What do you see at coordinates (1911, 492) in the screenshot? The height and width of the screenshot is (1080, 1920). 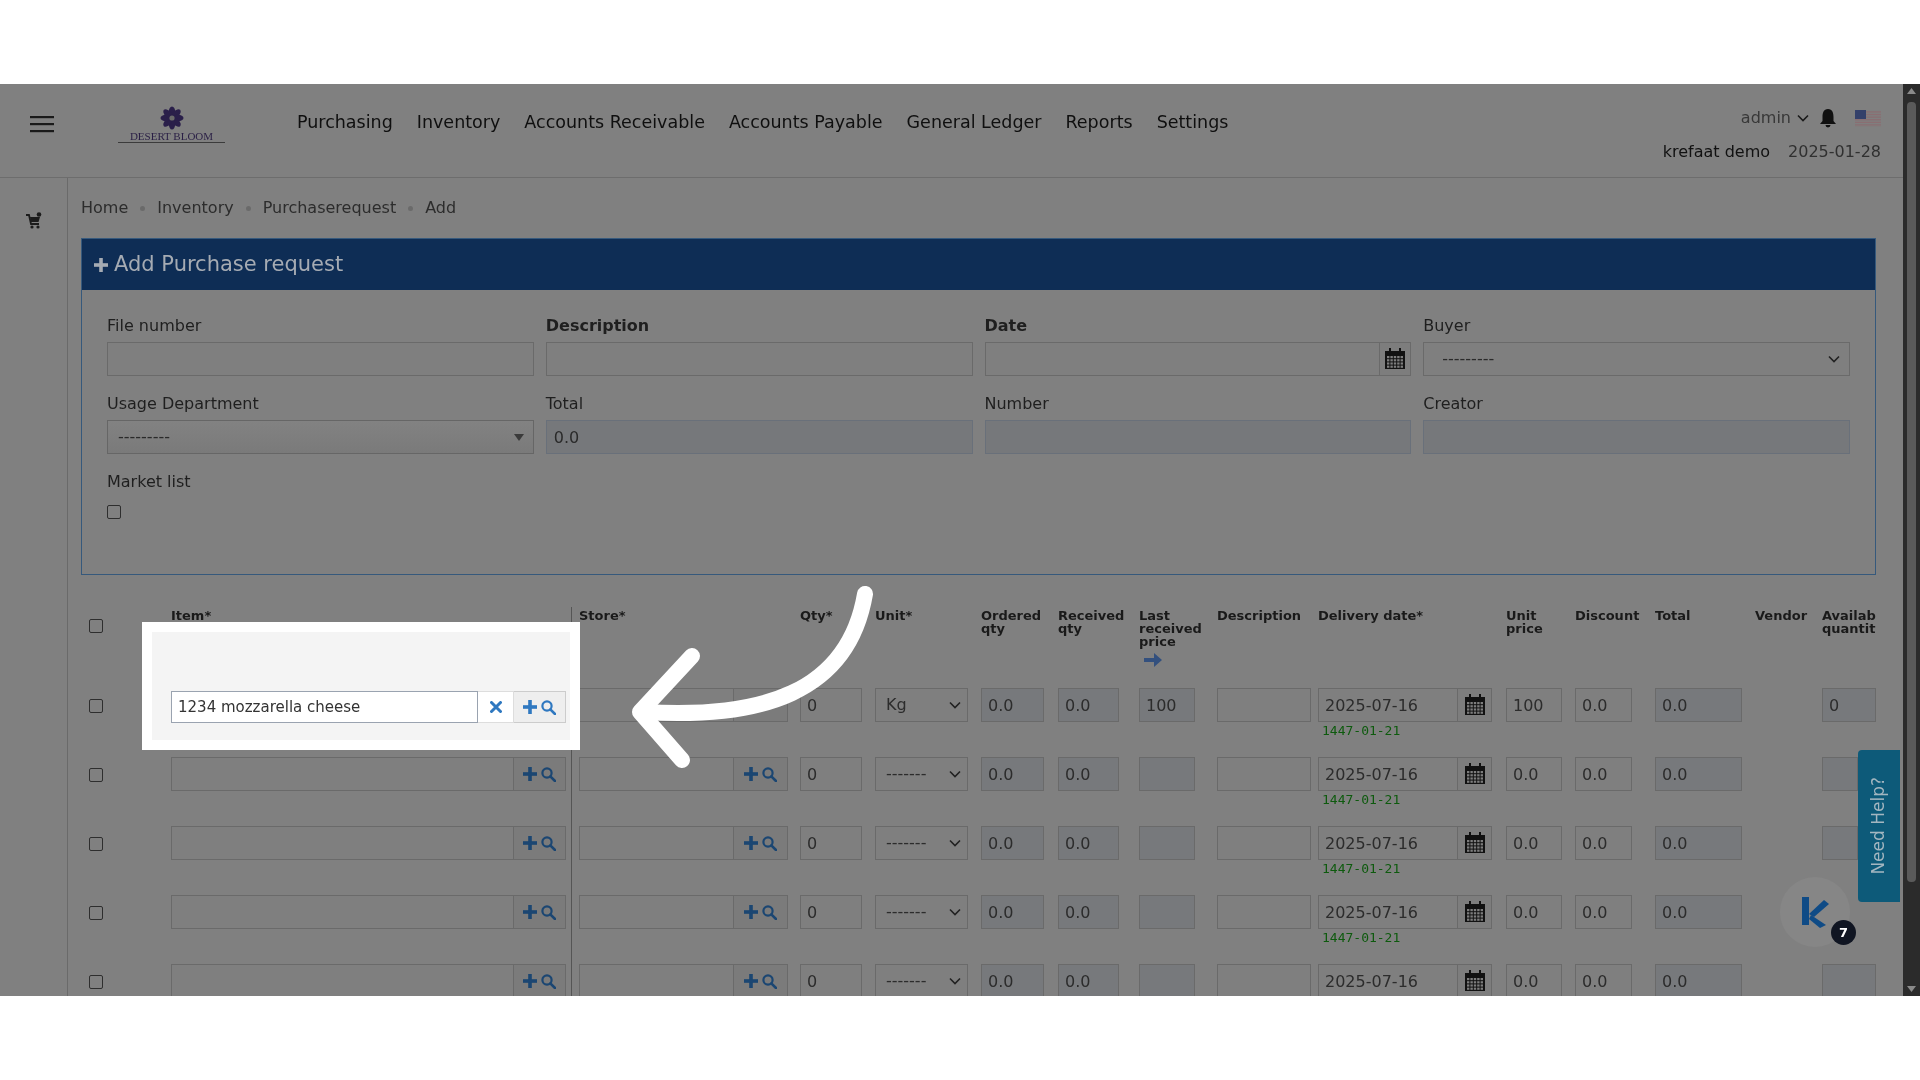 I see `scrollbar-thumb` at bounding box center [1911, 492].